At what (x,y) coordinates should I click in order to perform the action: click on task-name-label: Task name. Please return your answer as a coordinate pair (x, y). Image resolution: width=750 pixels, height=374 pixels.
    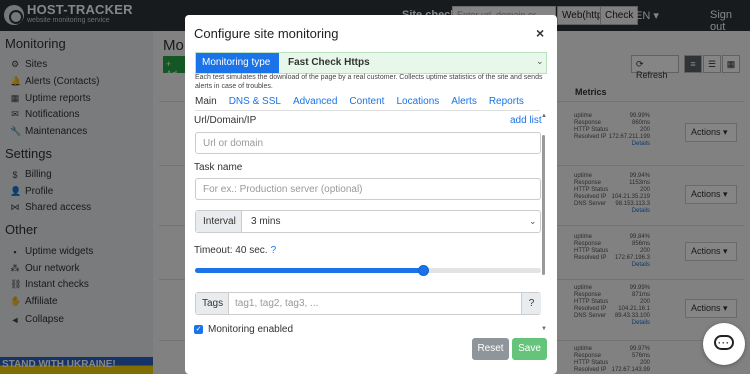
    Looking at the image, I should click on (218, 167).